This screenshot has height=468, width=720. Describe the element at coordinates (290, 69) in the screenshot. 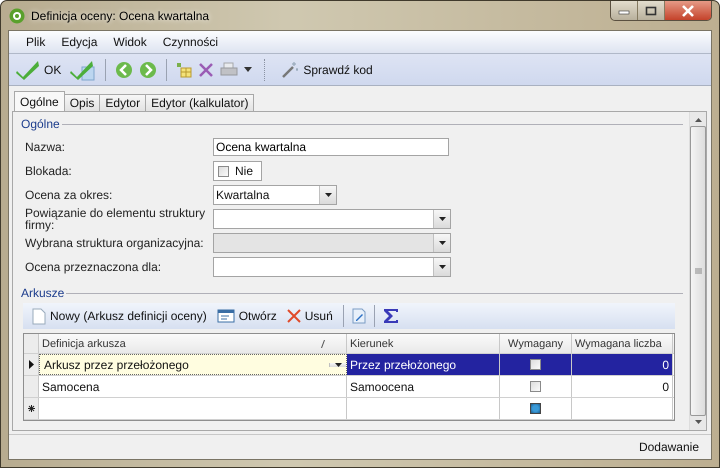

I see `magic-wand-icon` at that location.